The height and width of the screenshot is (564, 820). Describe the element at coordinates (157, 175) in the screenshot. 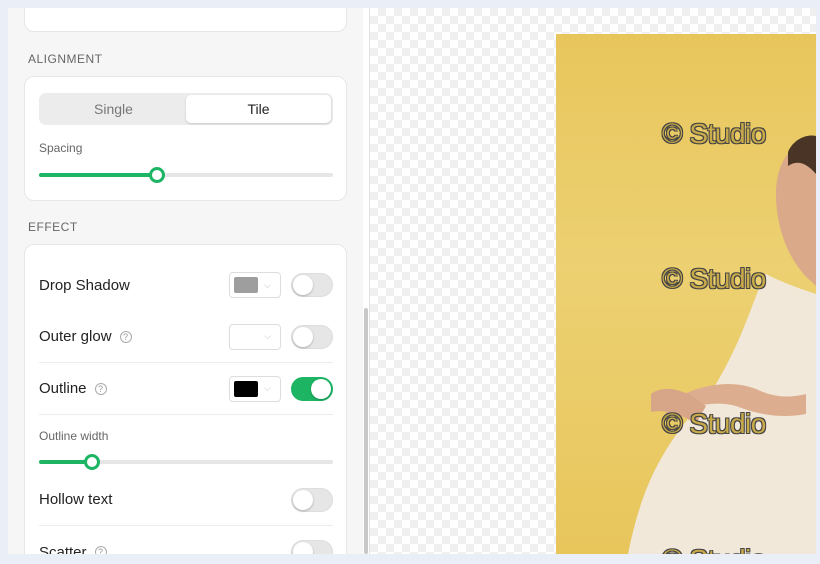

I see `spacing-slider-handle` at that location.